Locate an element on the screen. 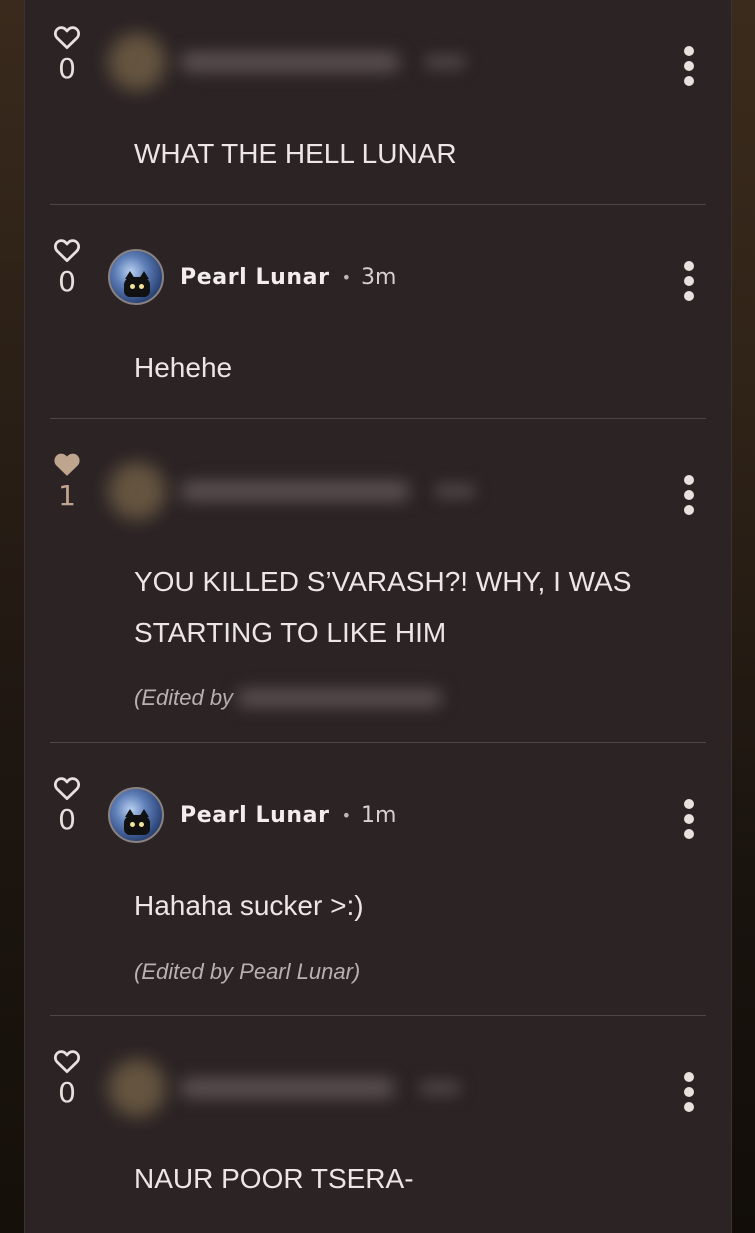 The image size is (755, 1233). edited-note: (Edited by Pearl Lunar) is located at coordinates (247, 972).